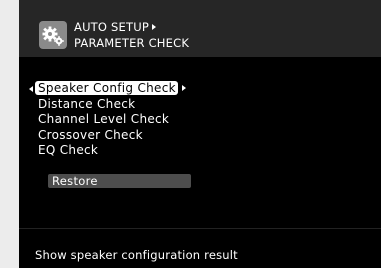 This screenshot has width=381, height=268. What do you see at coordinates (136, 255) in the screenshot?
I see `status-guide-text: Show speaker configuration result` at bounding box center [136, 255].